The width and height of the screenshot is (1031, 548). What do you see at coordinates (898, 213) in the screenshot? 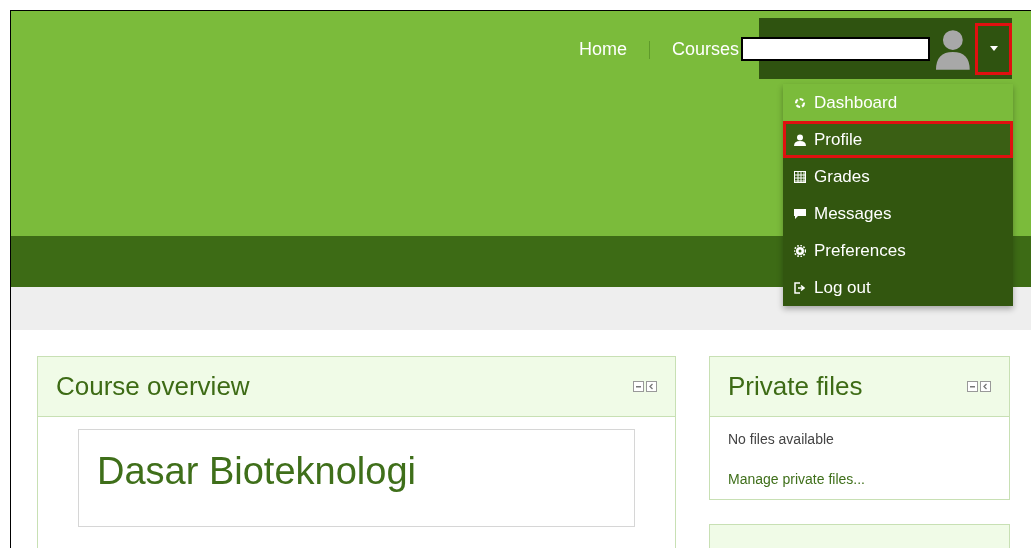
I see `menu-item: Messages` at bounding box center [898, 213].